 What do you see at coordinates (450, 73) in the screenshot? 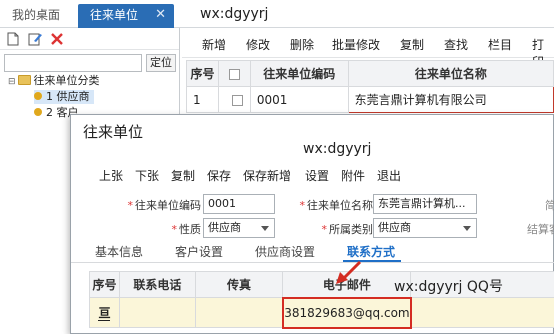
I see `col-name: 往来单位名称` at bounding box center [450, 73].